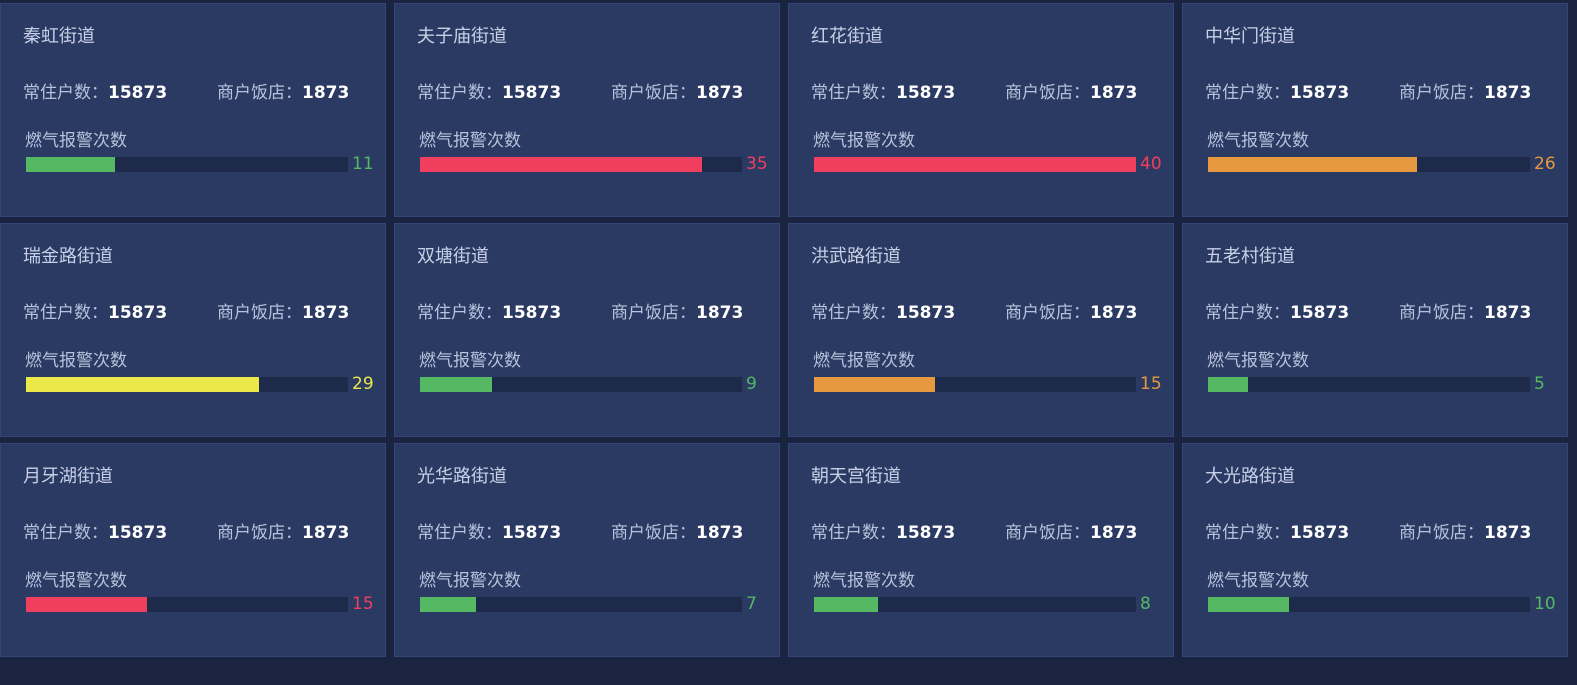 This screenshot has height=685, width=1577. What do you see at coordinates (981, 110) in the screenshot?
I see `street-card: 红花街道 常住户数：15873 商户饭店：1873 燃气报警次数 40` at bounding box center [981, 110].